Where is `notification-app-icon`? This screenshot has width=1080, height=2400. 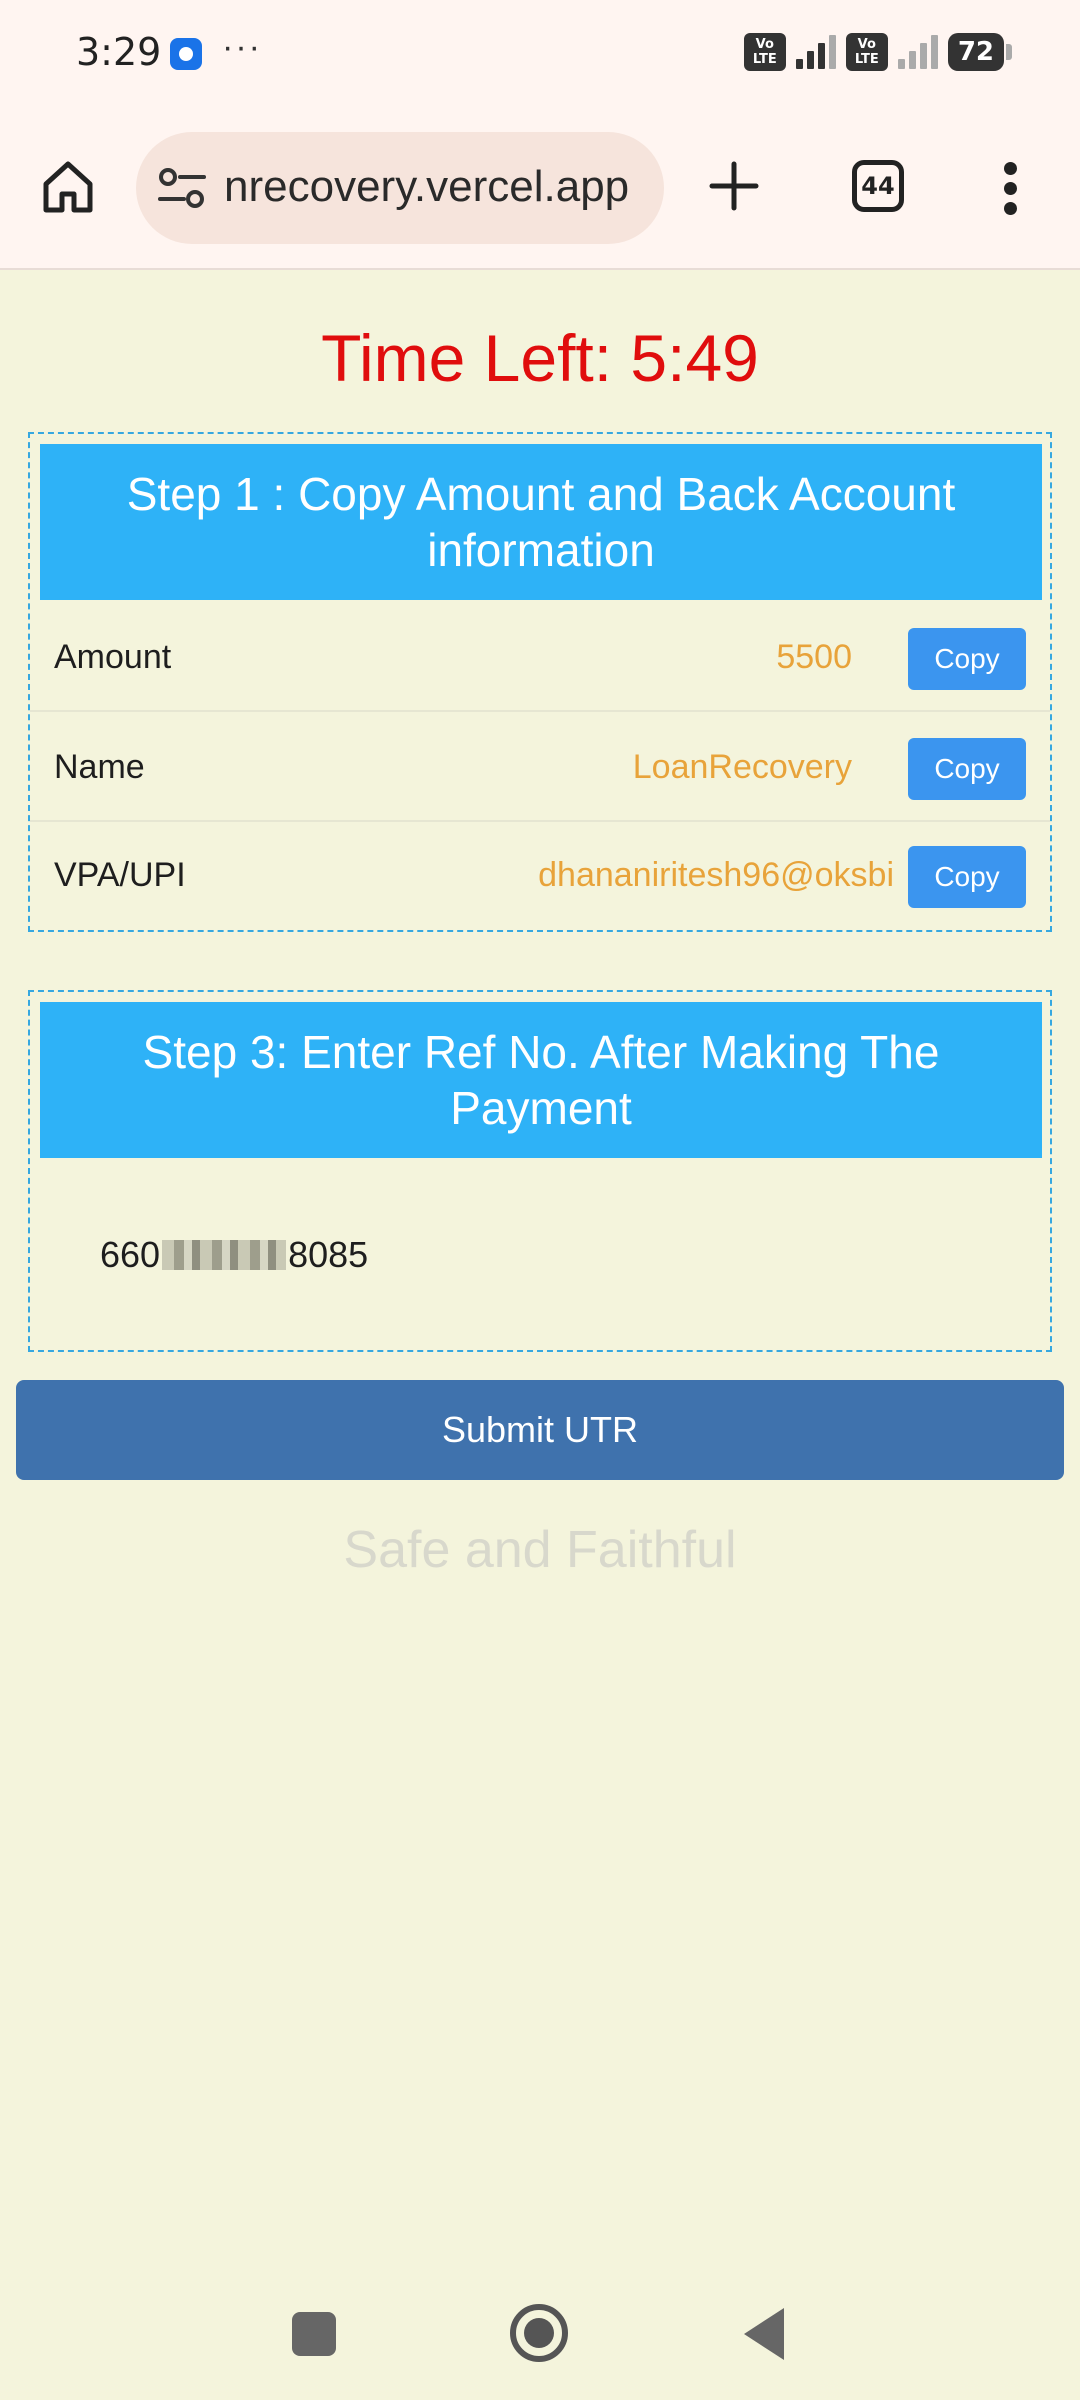 notification-app-icon is located at coordinates (186, 54).